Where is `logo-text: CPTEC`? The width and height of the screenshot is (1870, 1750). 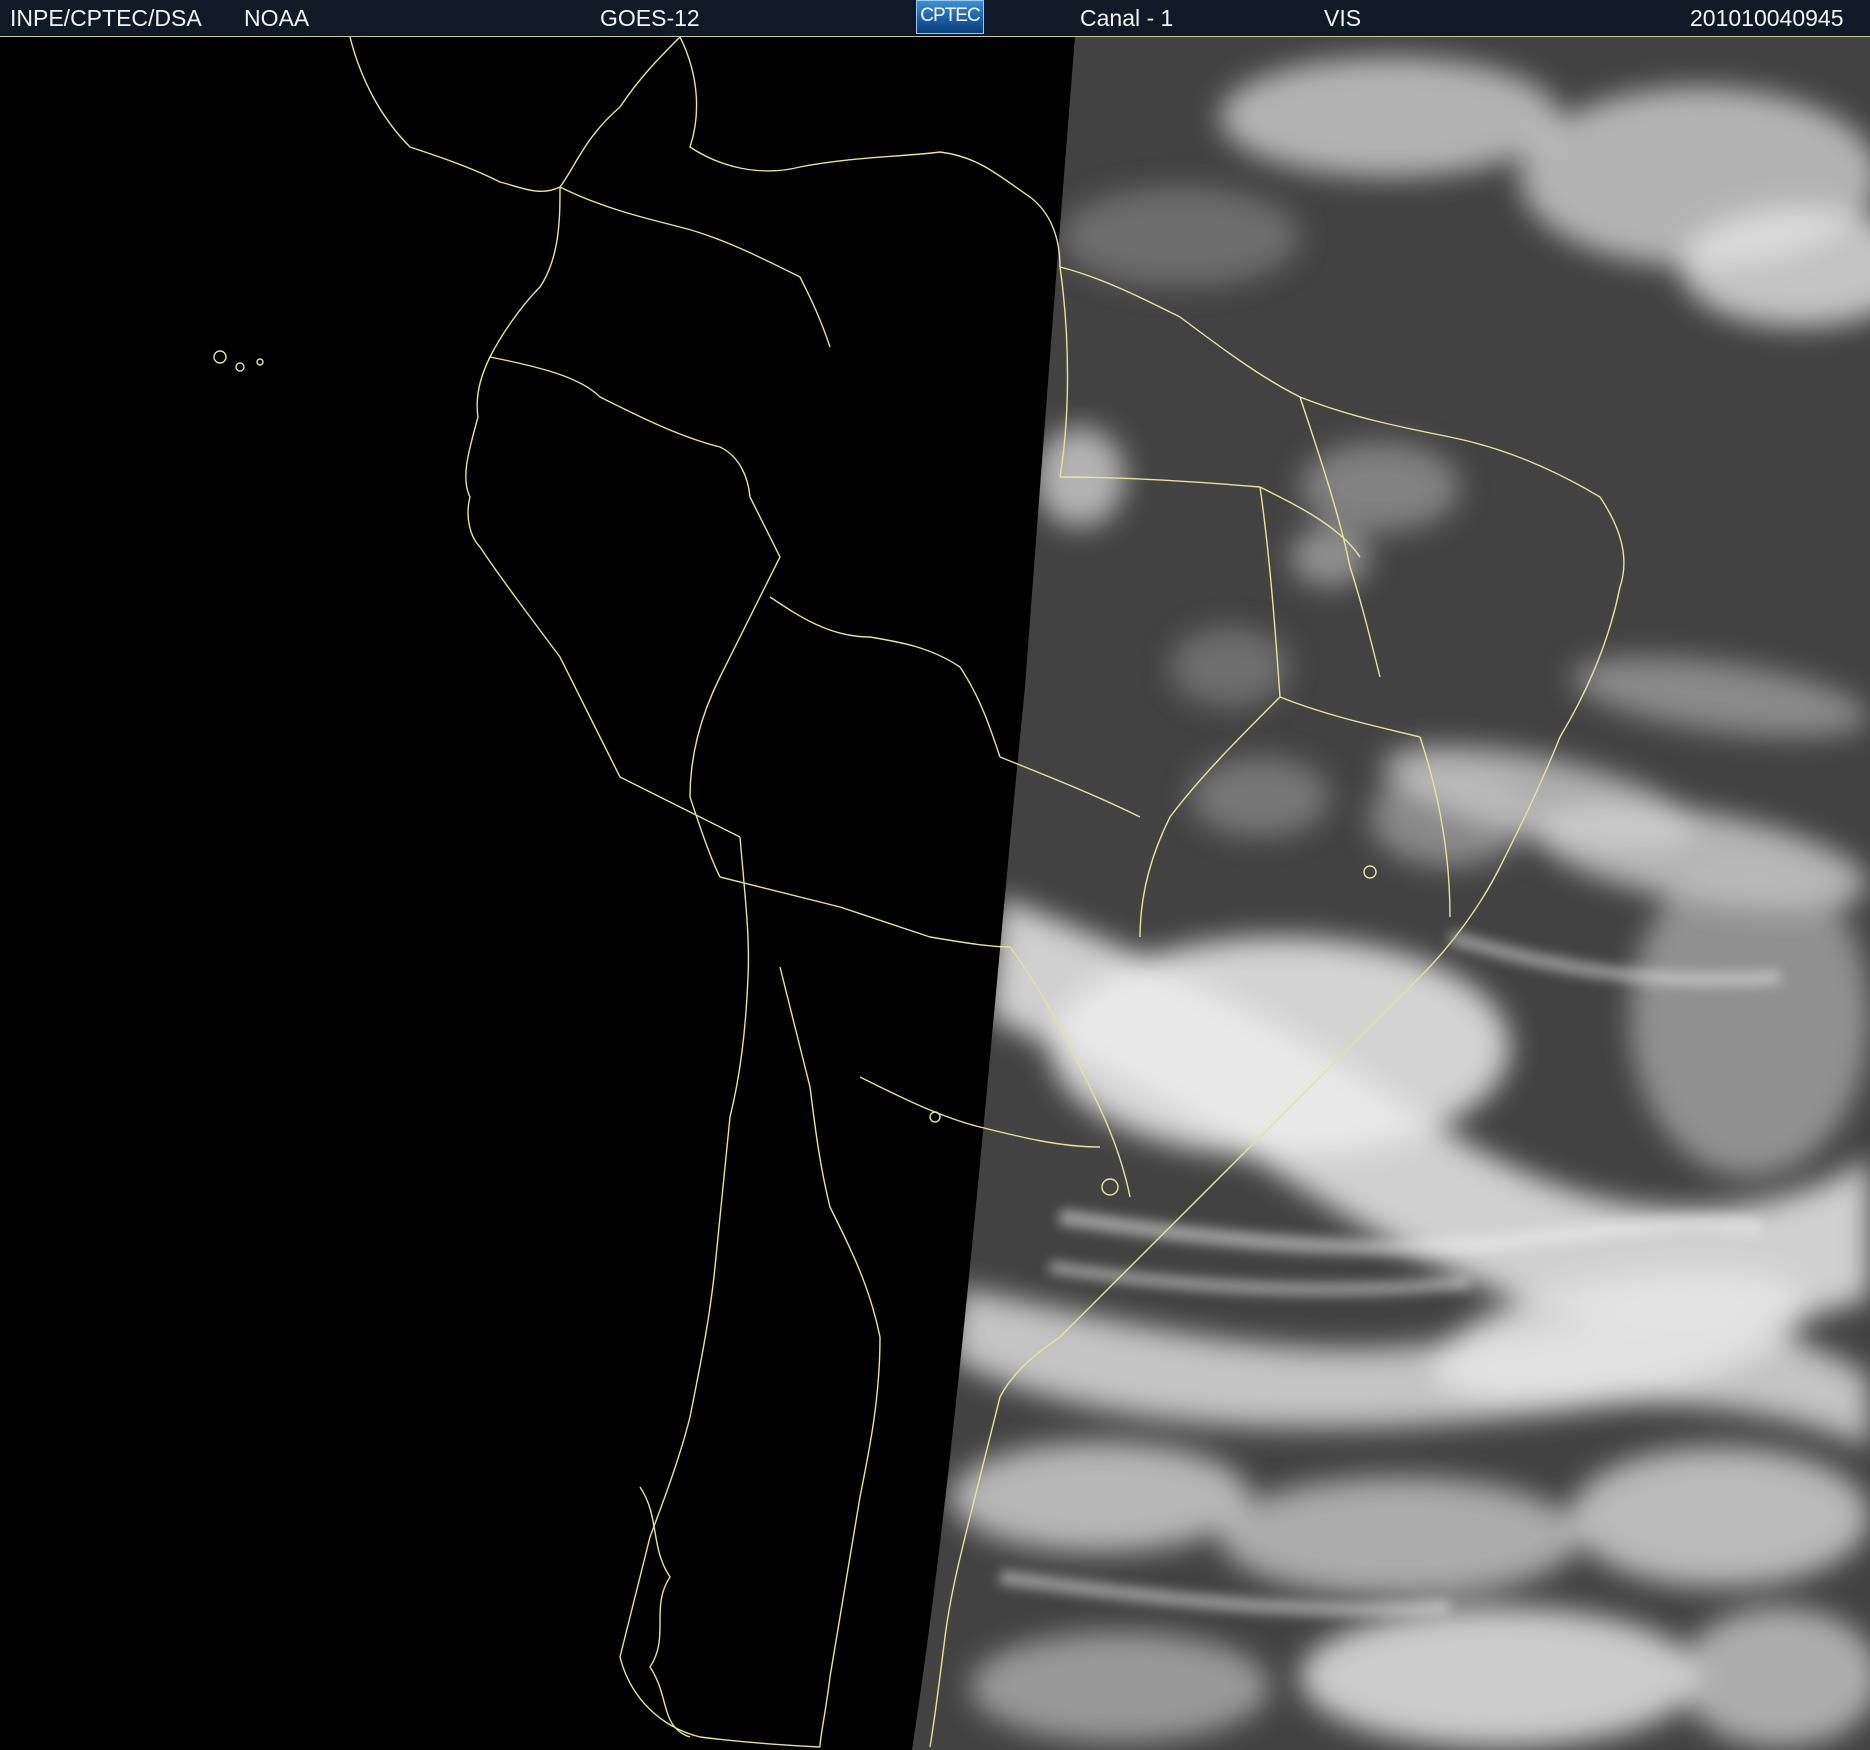 logo-text: CPTEC is located at coordinates (950, 15).